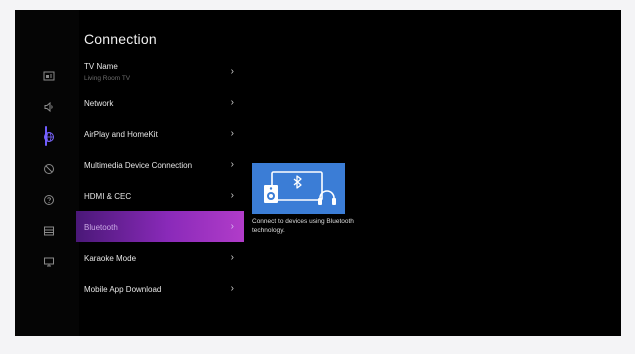  Describe the element at coordinates (108, 196) in the screenshot. I see `menu-item-label: HDMI & CEC` at that location.